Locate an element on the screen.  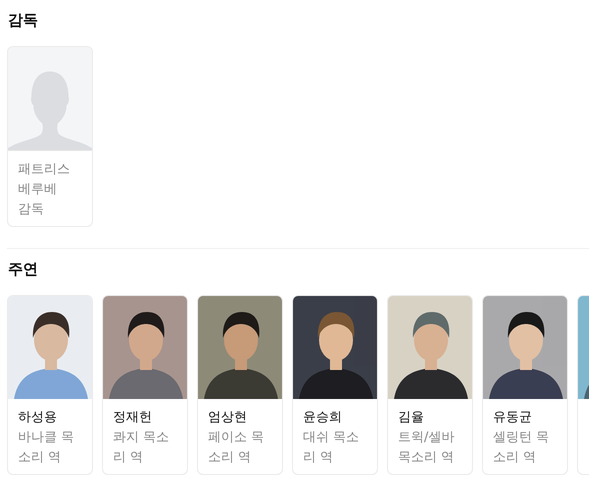
person-name: 윤승희 is located at coordinates (323, 418).